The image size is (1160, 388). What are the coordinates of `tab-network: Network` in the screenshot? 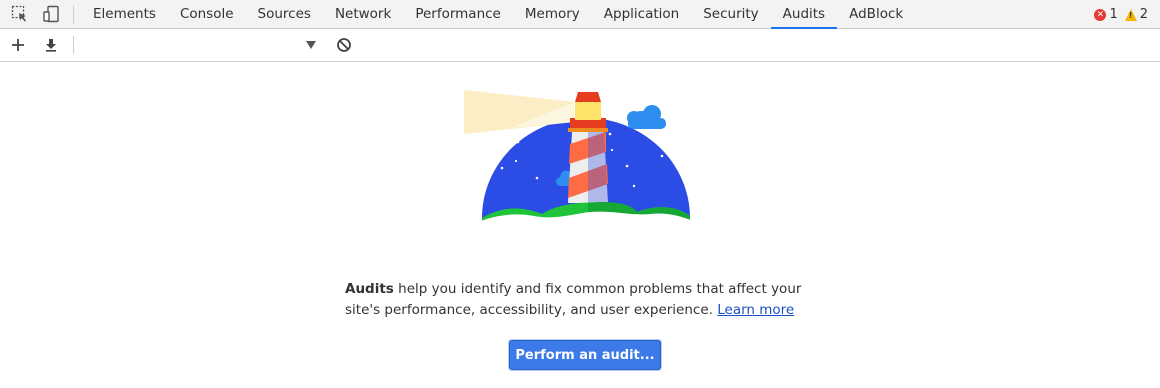 It's located at (363, 14).